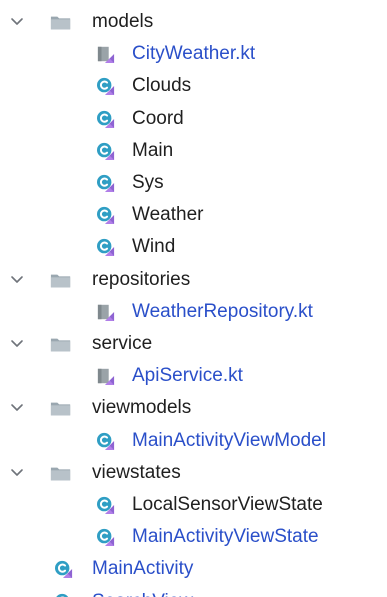 The image size is (387, 597). I want to click on tree-item-label: CityWeather.kt, so click(194, 54).